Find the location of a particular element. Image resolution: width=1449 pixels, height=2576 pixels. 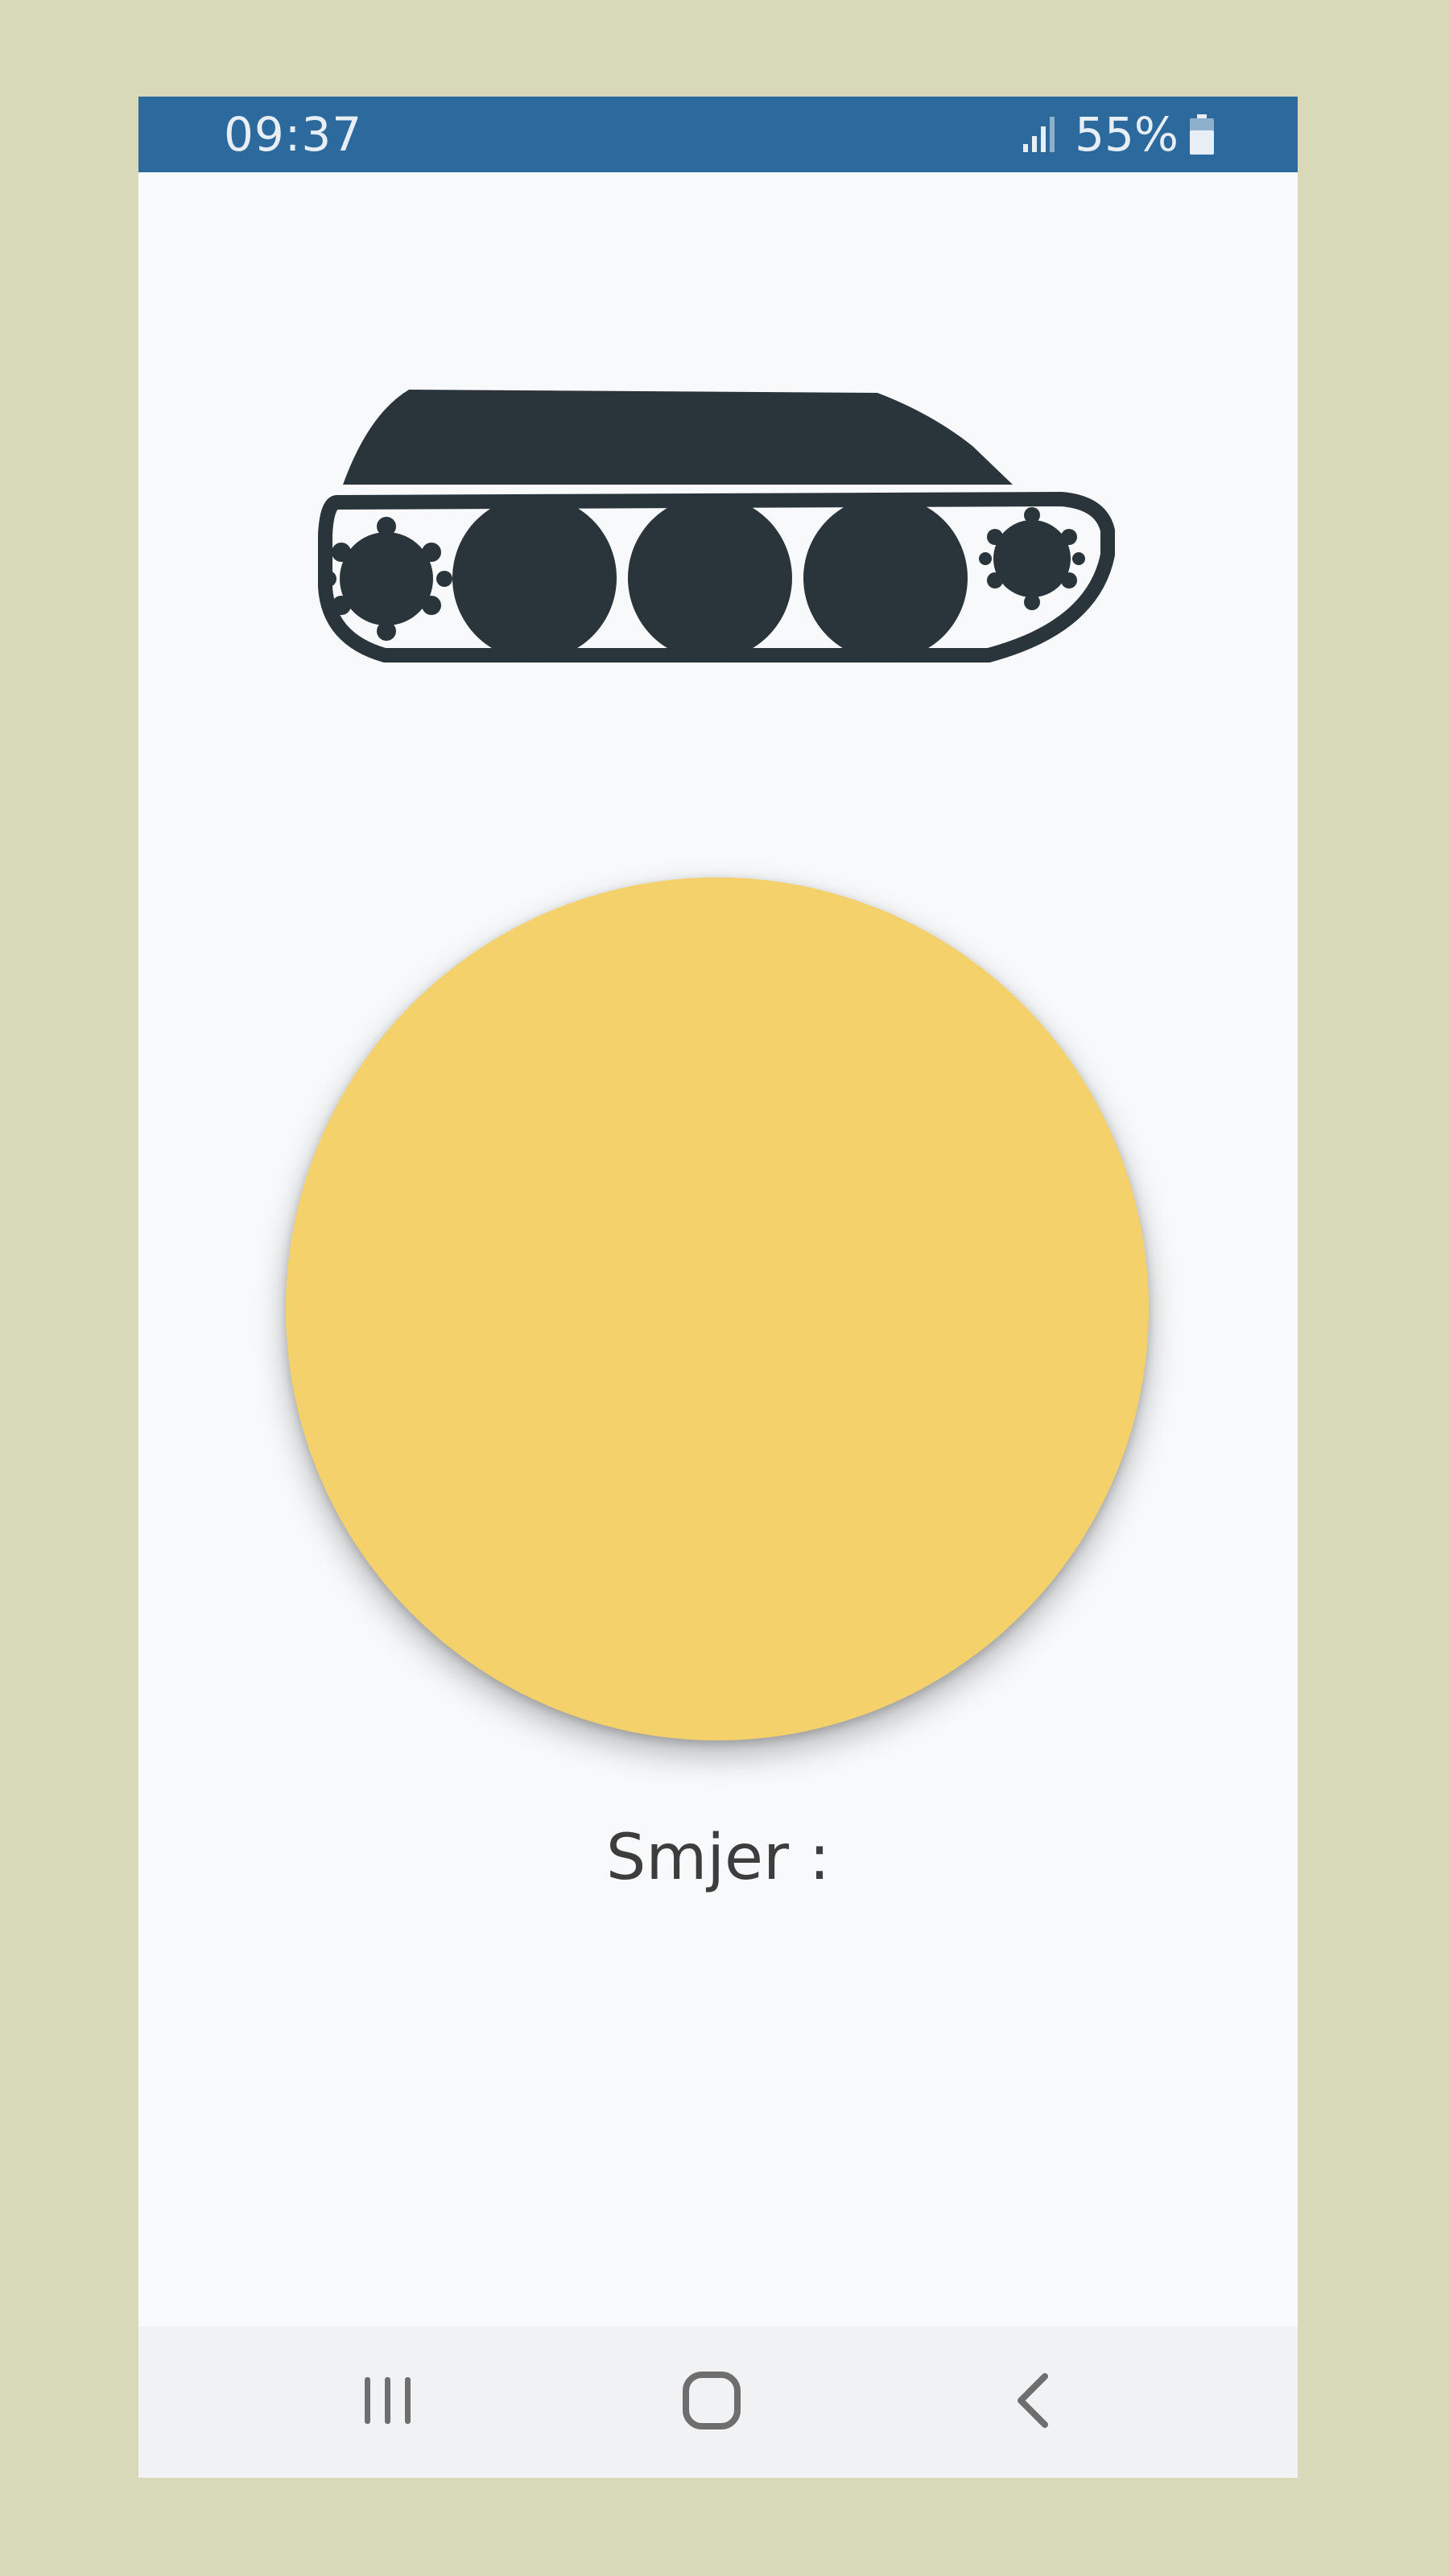

battery-icon is located at coordinates (1202, 134).